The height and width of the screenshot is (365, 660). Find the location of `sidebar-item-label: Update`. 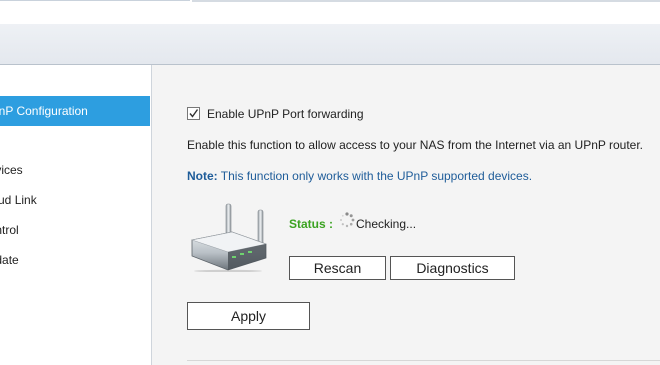

sidebar-item-label: Update is located at coordinates (9, 260).